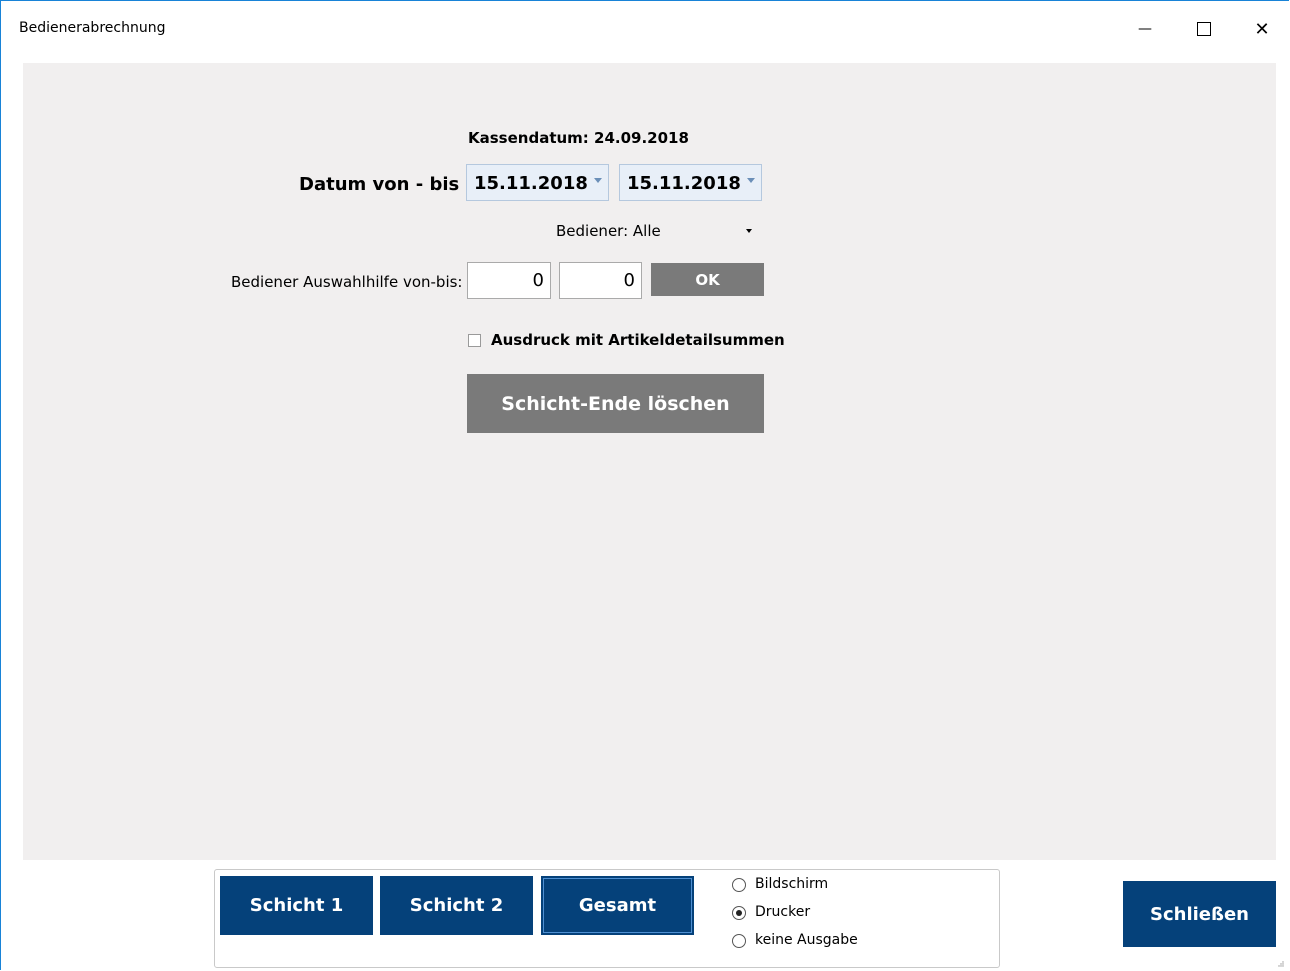 This screenshot has width=1290, height=971. Describe the element at coordinates (684, 183) in the screenshot. I see `date-to-value: 15.11.2018` at that location.